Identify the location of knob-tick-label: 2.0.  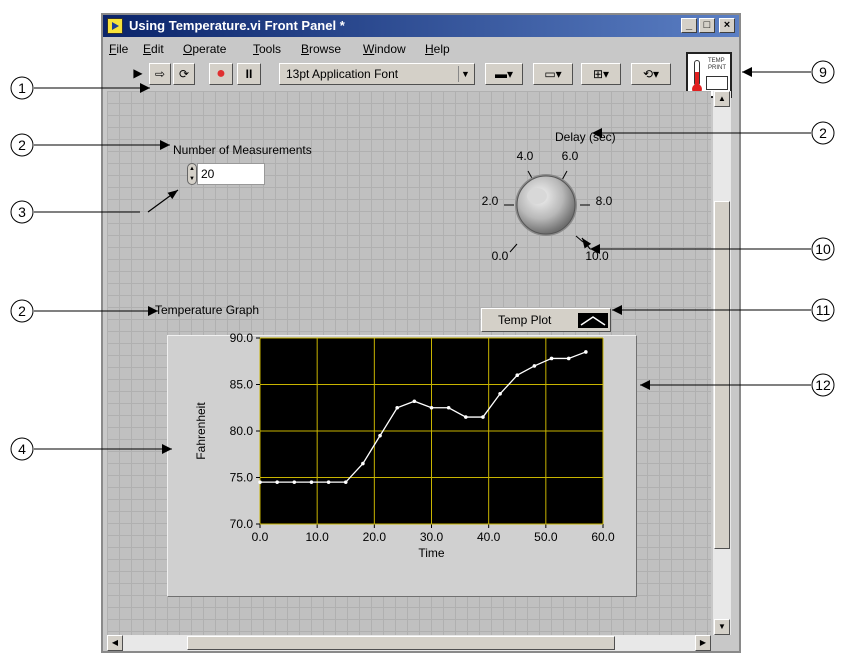
(490, 201).